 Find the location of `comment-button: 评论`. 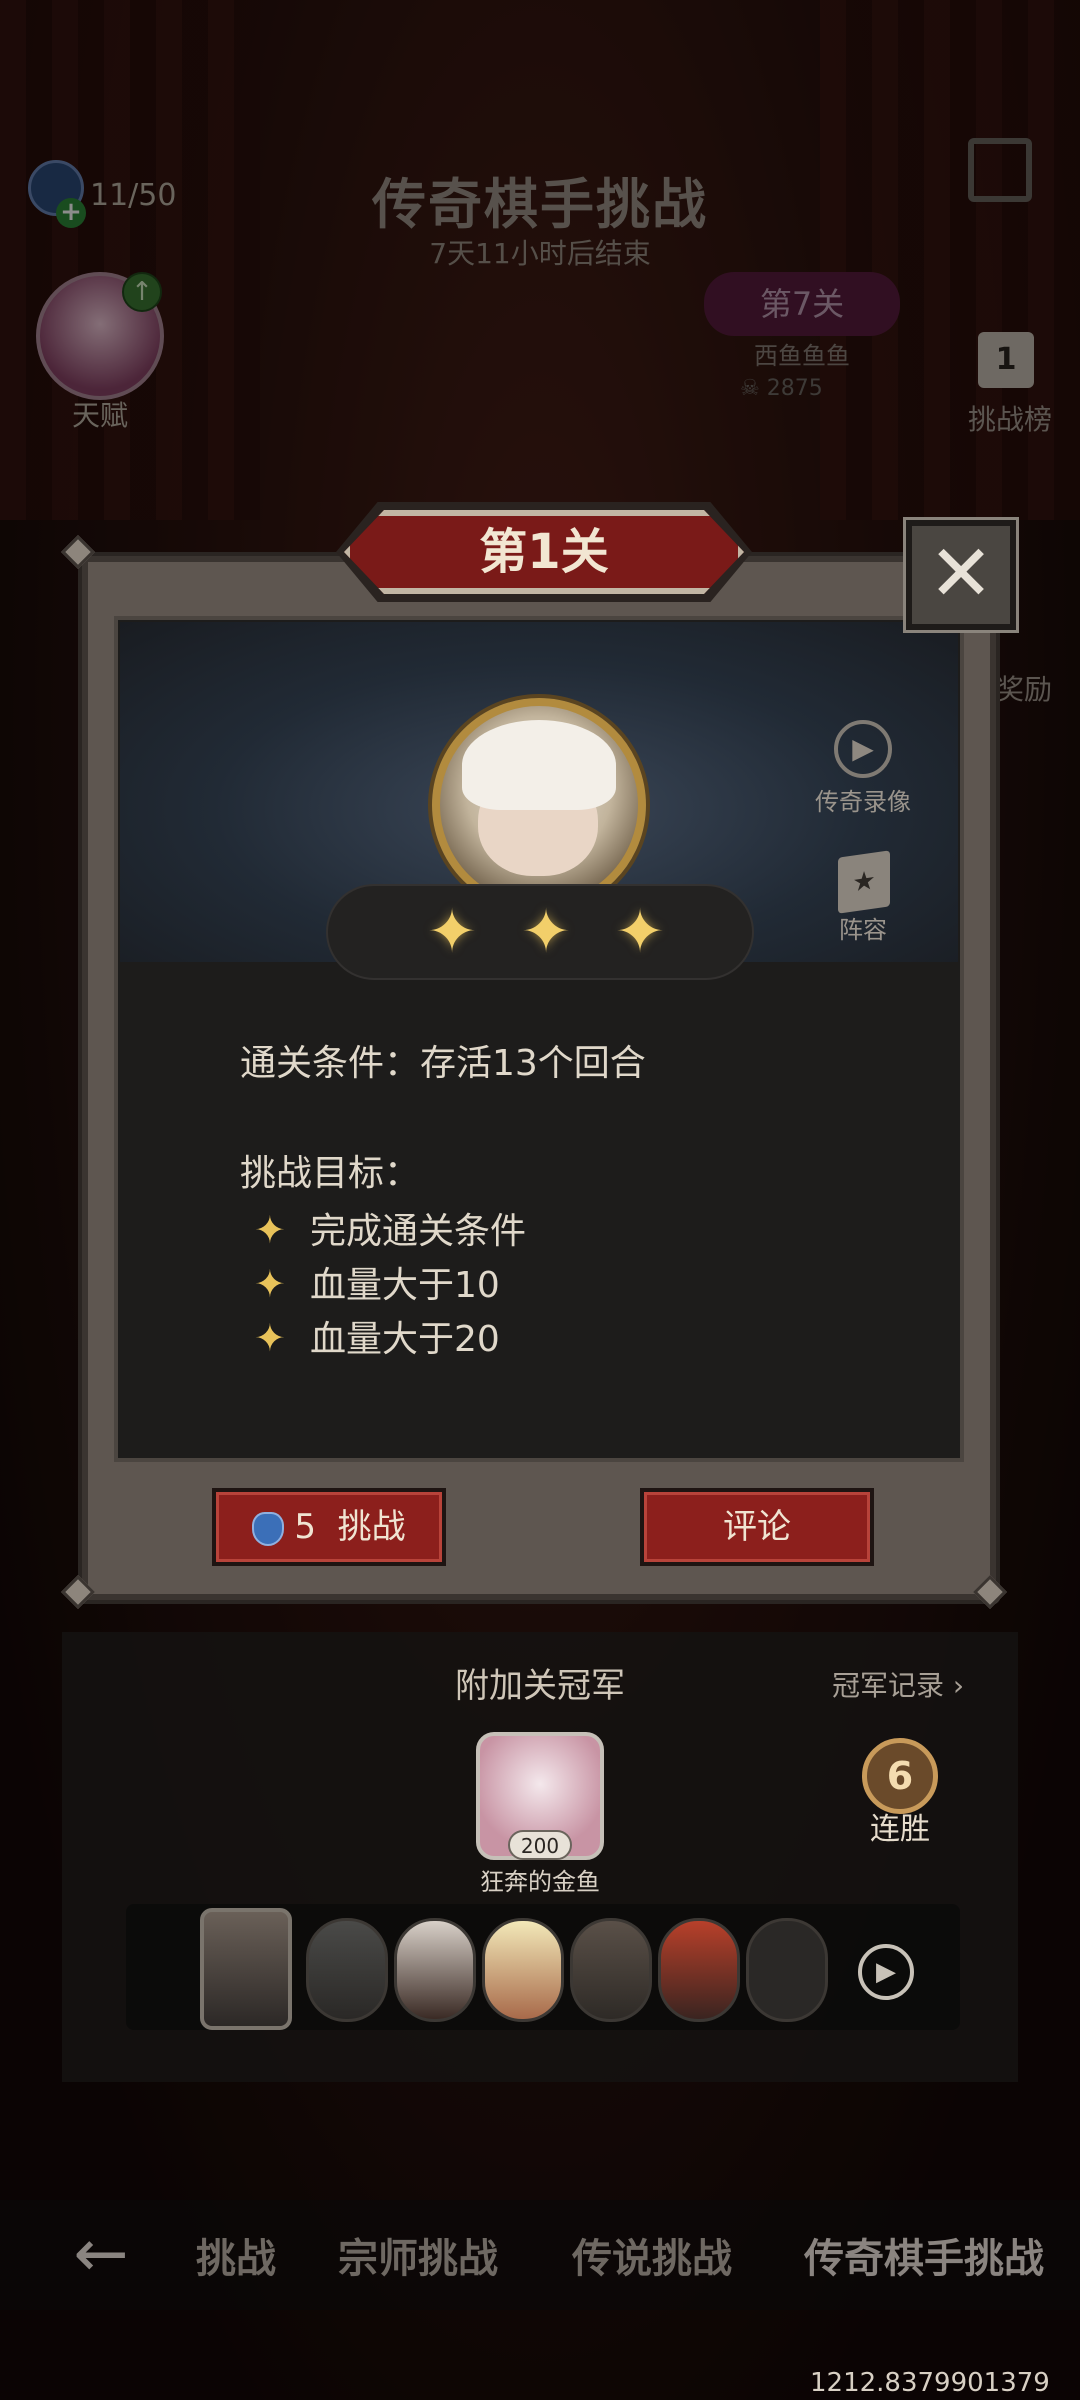

comment-button: 评论 is located at coordinates (757, 1527).